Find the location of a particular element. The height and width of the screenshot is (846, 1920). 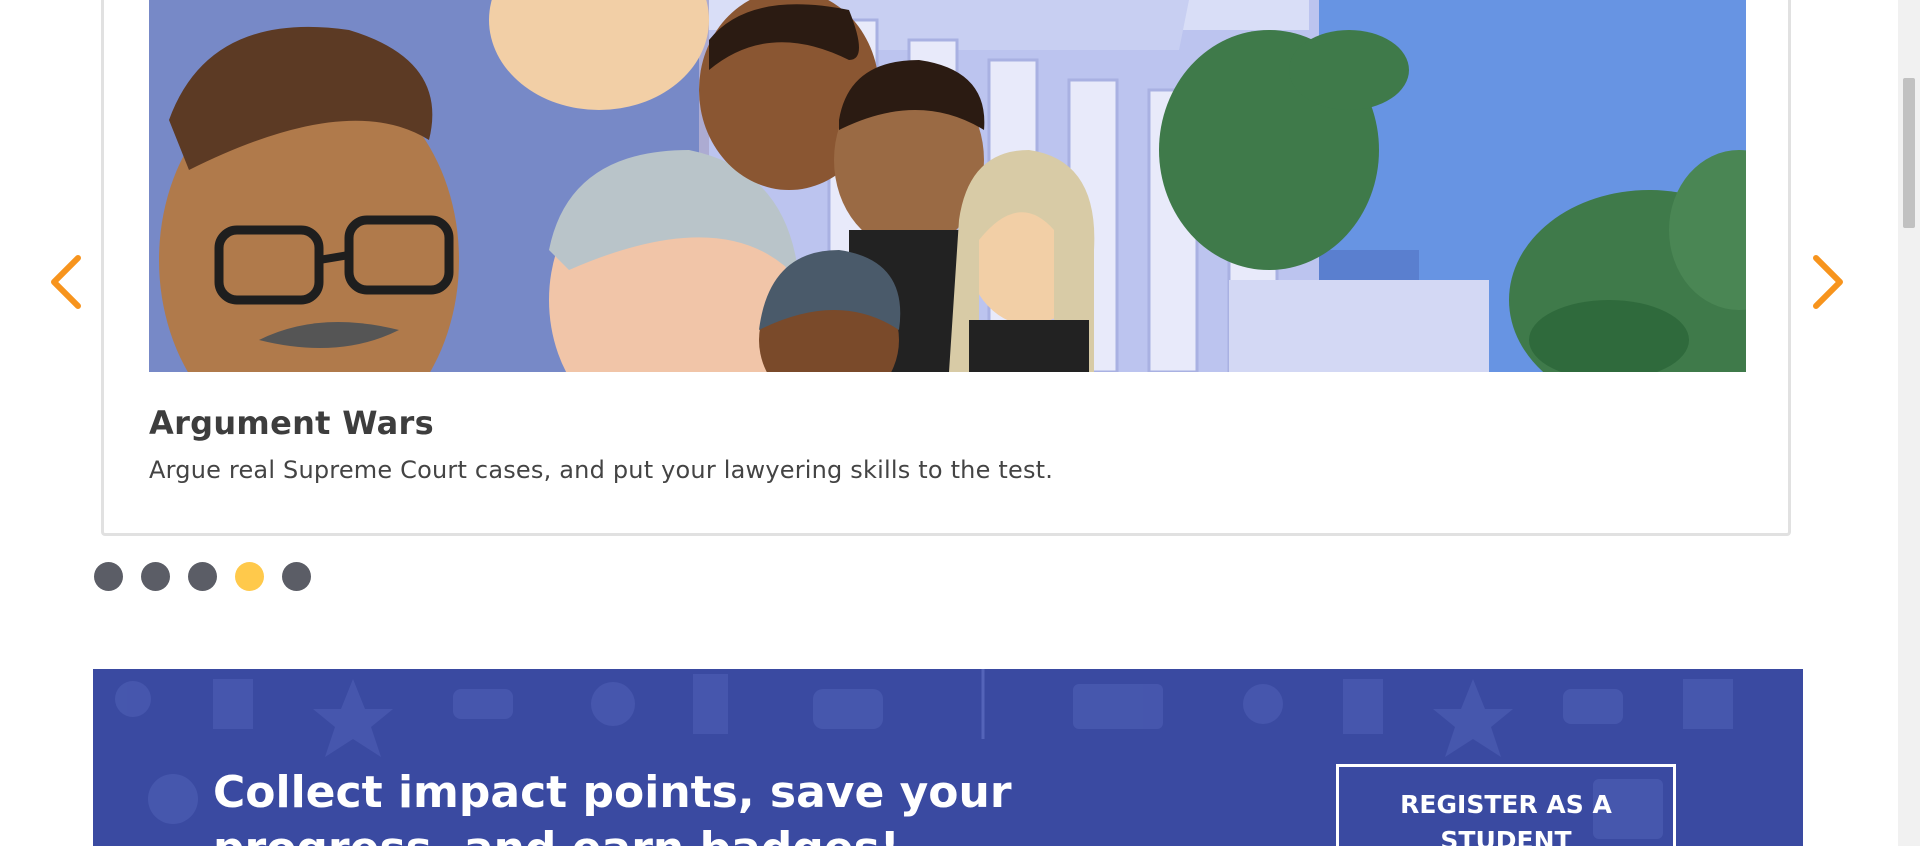

carousel-prev-button is located at coordinates (66, 282).